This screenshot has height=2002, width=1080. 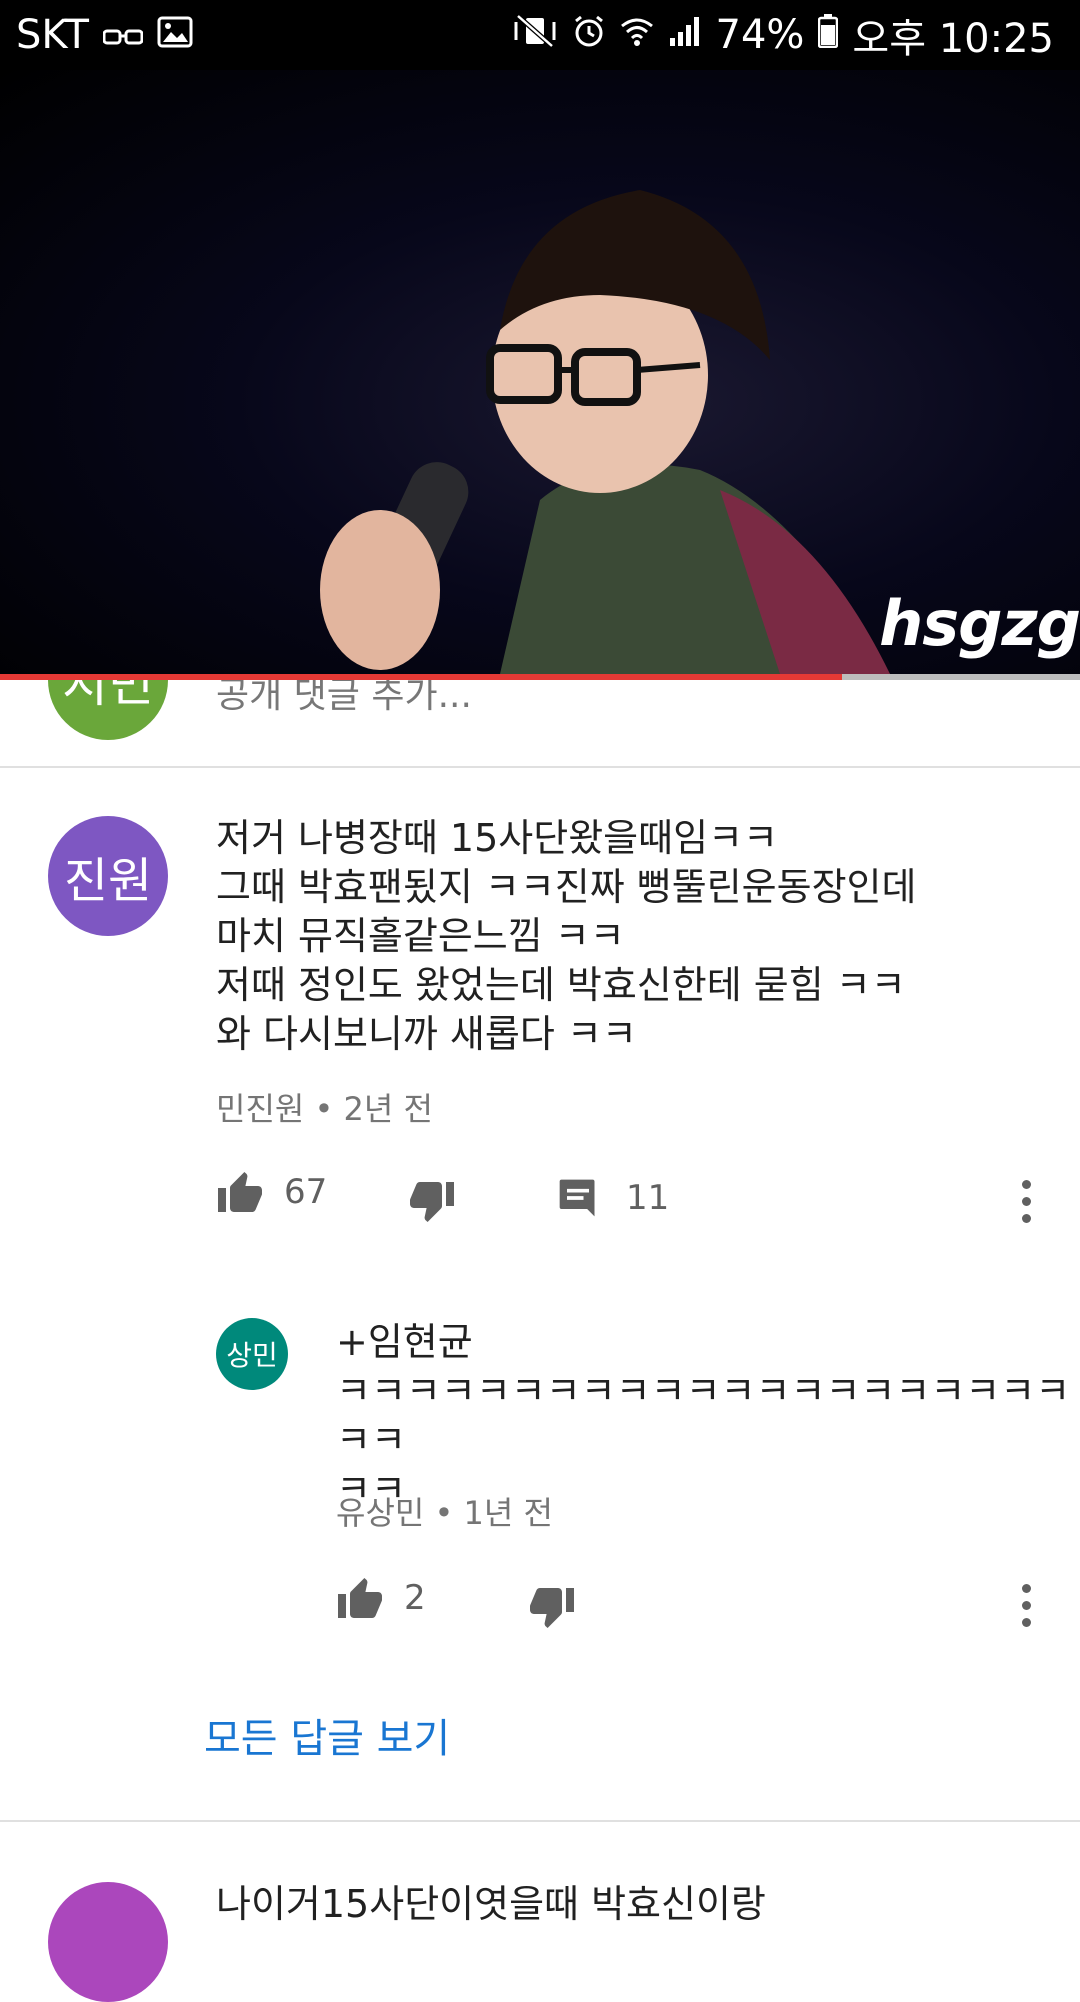 What do you see at coordinates (491, 1904) in the screenshot?
I see `next-comment-text: 나이거15사단이엿을때 박효신이랑` at bounding box center [491, 1904].